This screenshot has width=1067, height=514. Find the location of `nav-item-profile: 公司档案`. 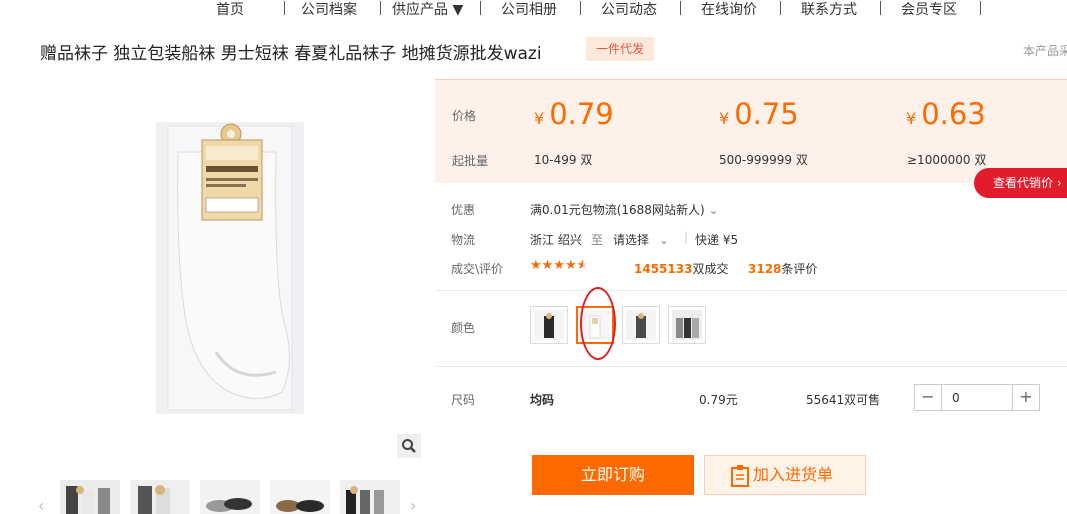

nav-item-profile: 公司档案 is located at coordinates (329, 9).